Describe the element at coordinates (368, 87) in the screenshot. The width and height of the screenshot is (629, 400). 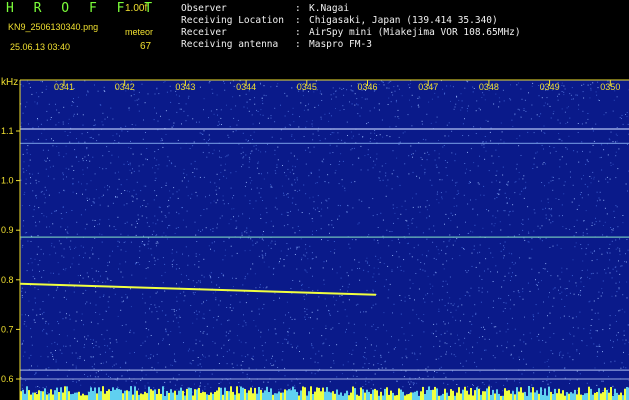
I see `x-tick-label: 0346` at that location.